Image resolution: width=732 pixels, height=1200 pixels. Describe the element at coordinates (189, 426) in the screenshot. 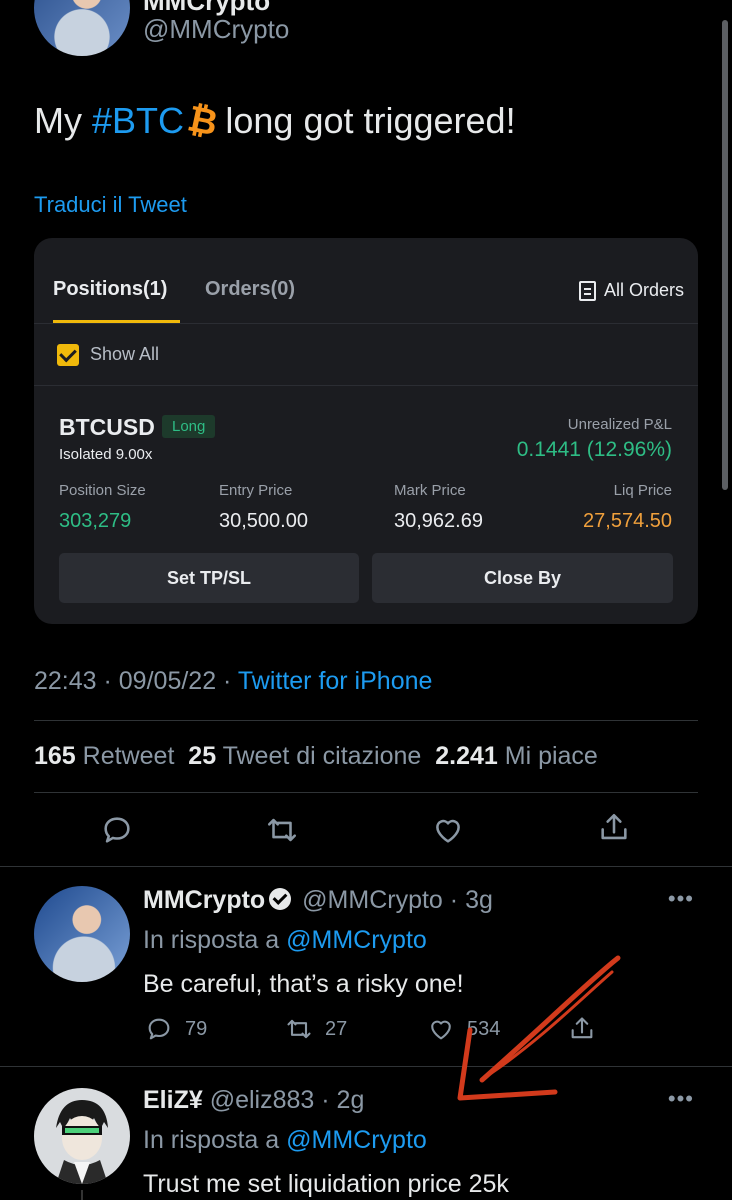

I see `side-badge: Long` at that location.